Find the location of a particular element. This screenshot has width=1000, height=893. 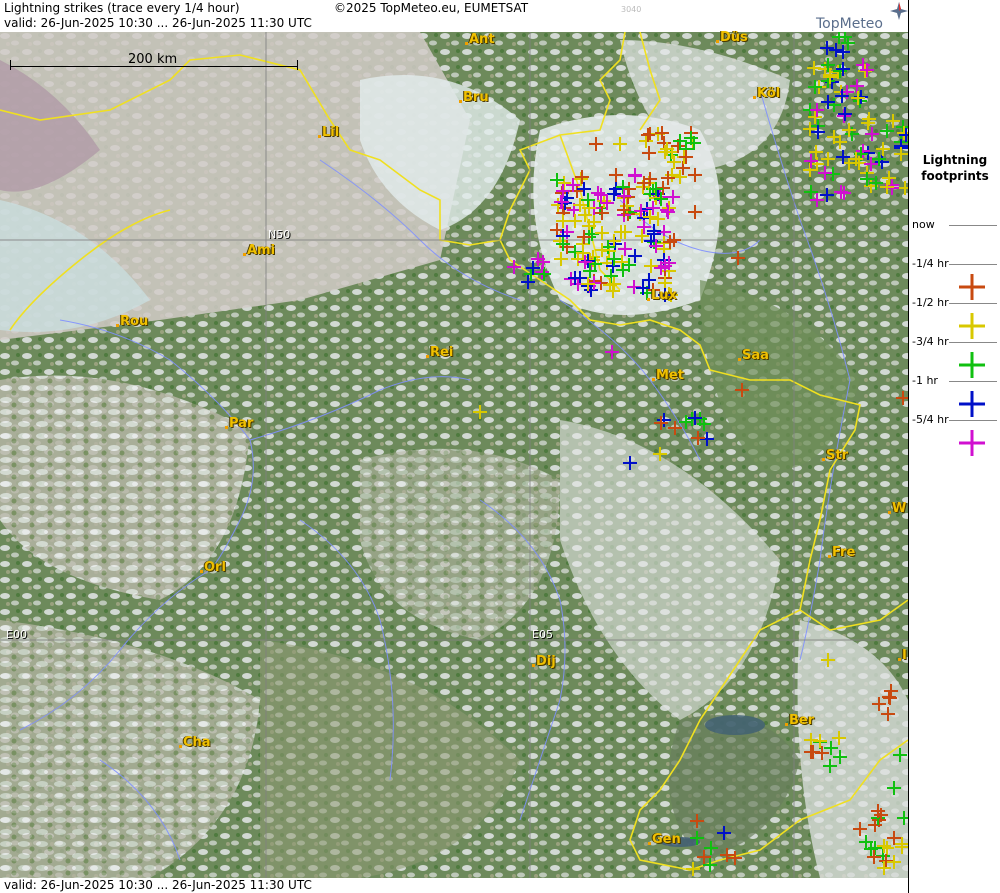

city-label: Str is located at coordinates (837, 455).